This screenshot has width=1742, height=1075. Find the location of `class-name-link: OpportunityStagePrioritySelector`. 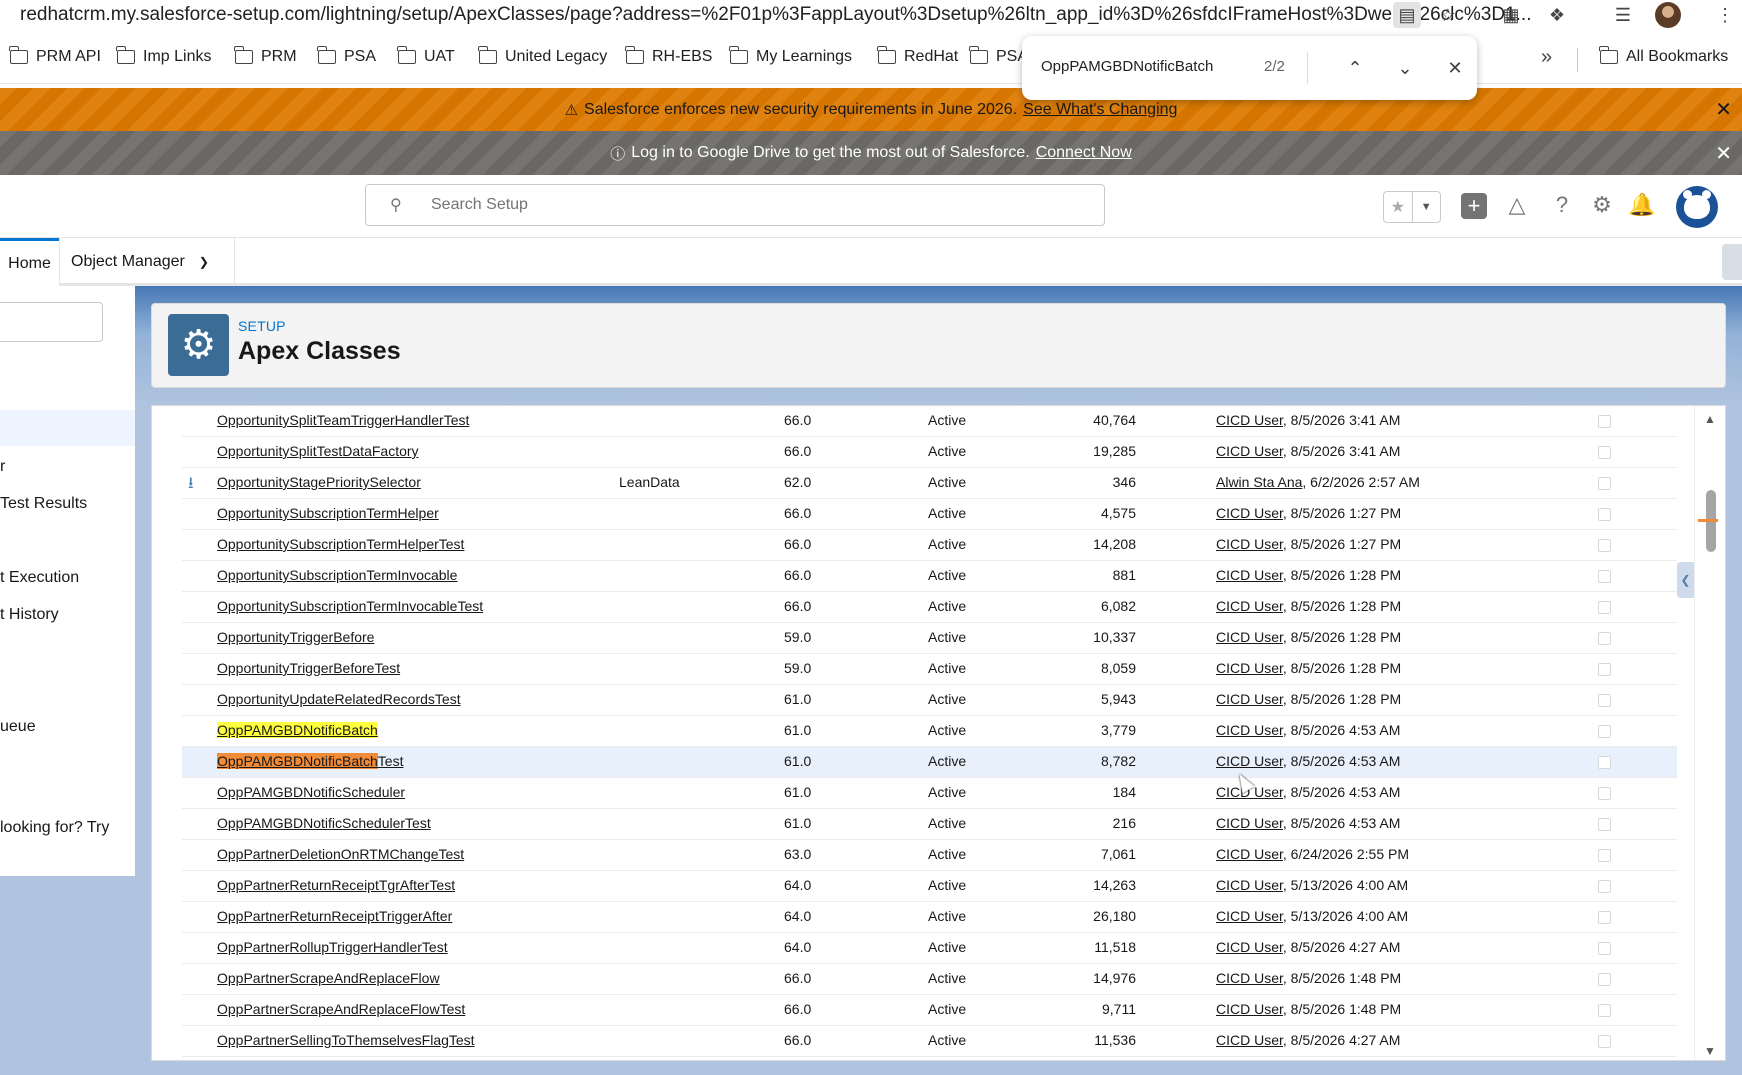

class-name-link: OpportunityStagePrioritySelector is located at coordinates (319, 482).